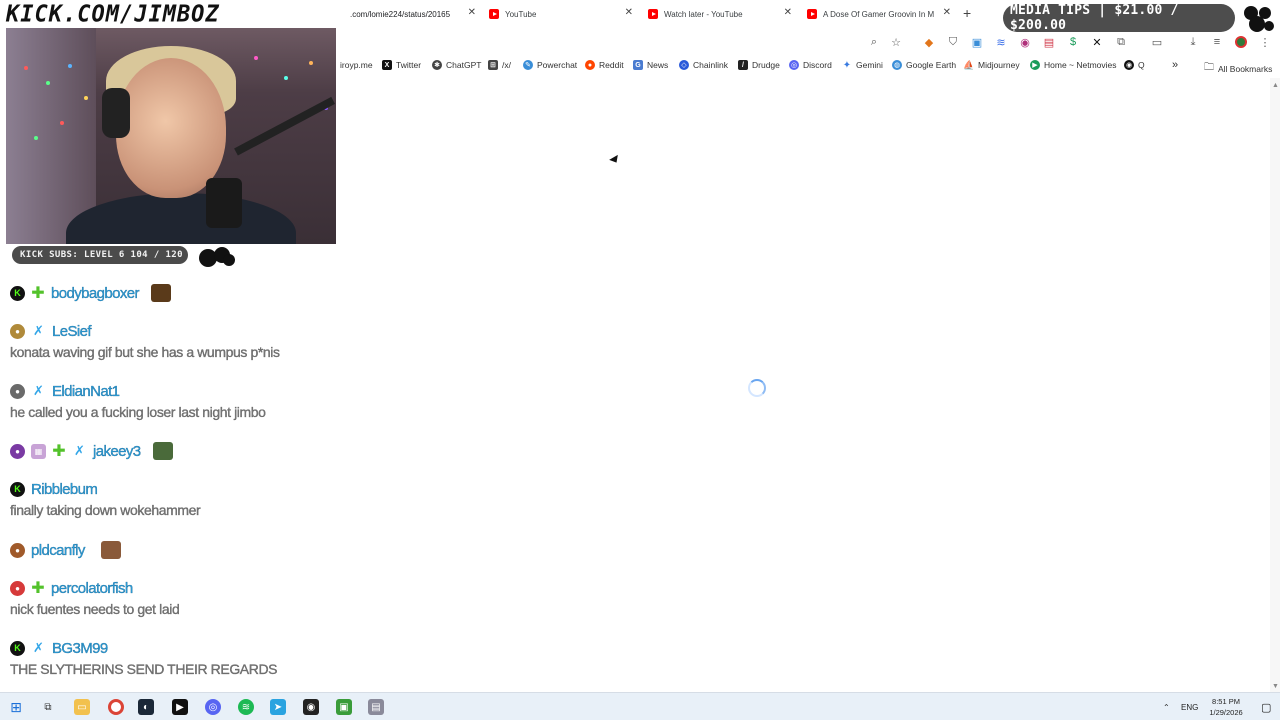 The height and width of the screenshot is (720, 1280). What do you see at coordinates (1073, 42) in the screenshot?
I see `dollar-icon: $` at bounding box center [1073, 42].